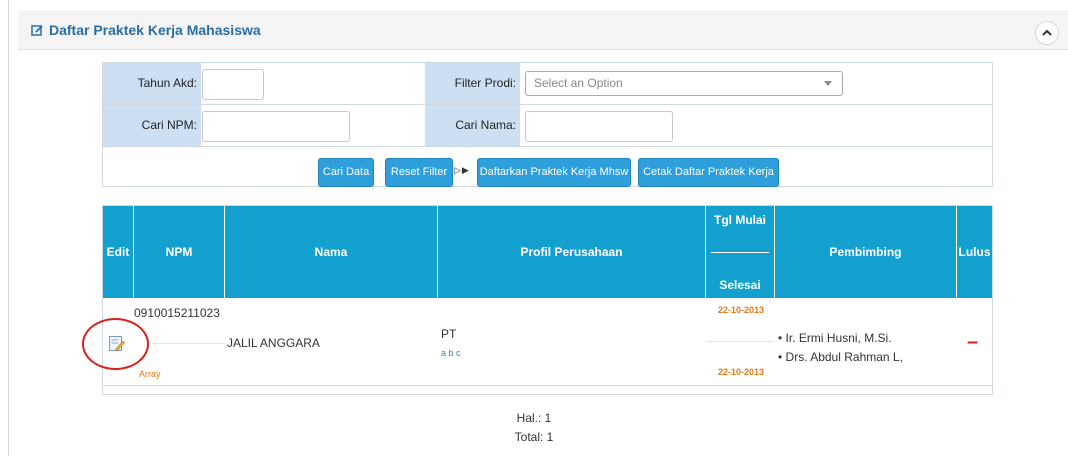  What do you see at coordinates (572, 252) in the screenshot?
I see `th-profil: Profil Perusahaan` at bounding box center [572, 252].